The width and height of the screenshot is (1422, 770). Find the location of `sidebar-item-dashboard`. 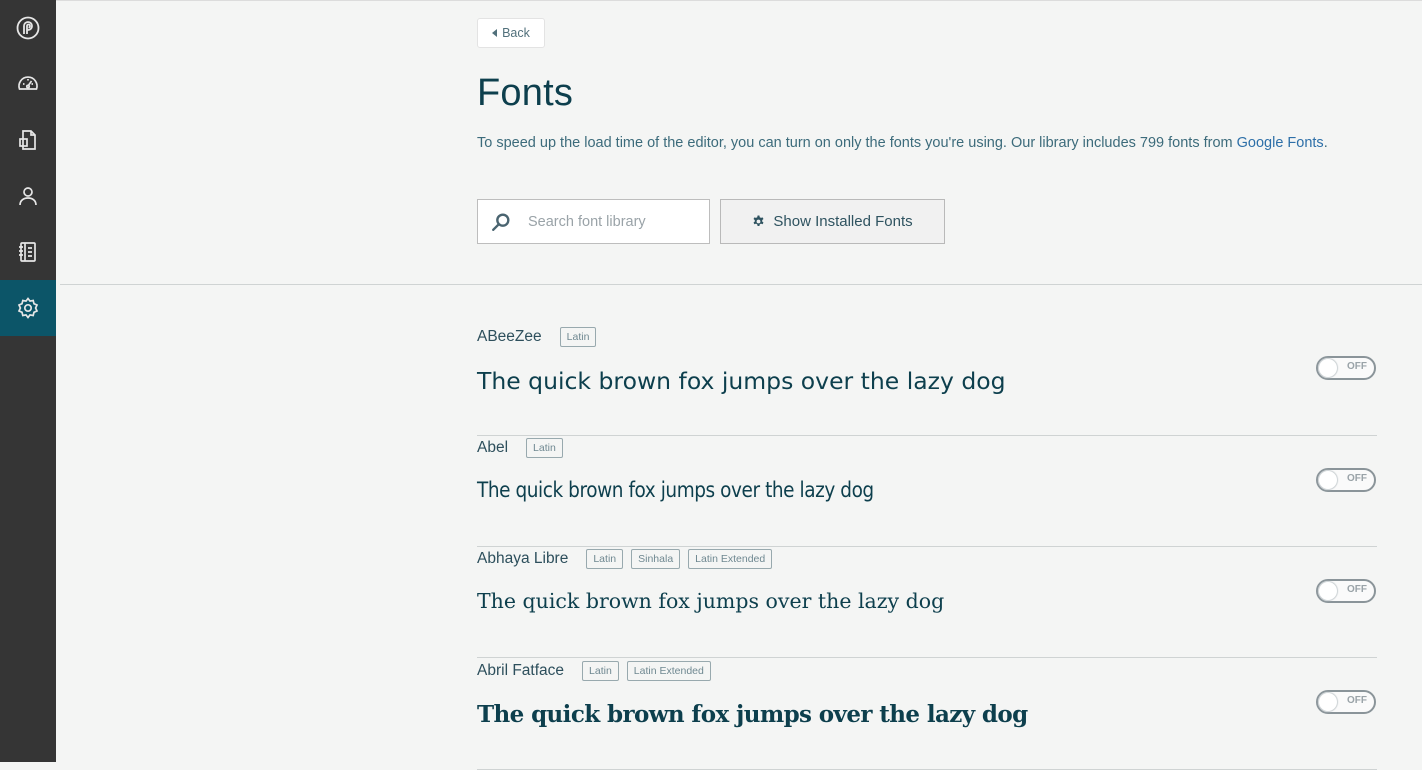

sidebar-item-dashboard is located at coordinates (28, 84).